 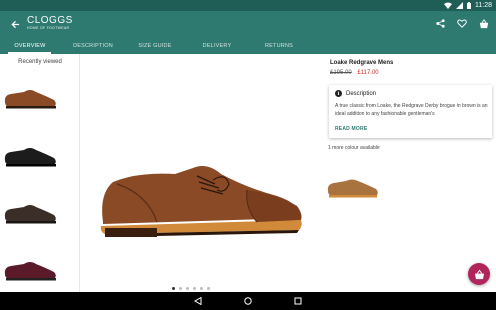 I want to click on add-to-basket-button, so click(x=479, y=274).